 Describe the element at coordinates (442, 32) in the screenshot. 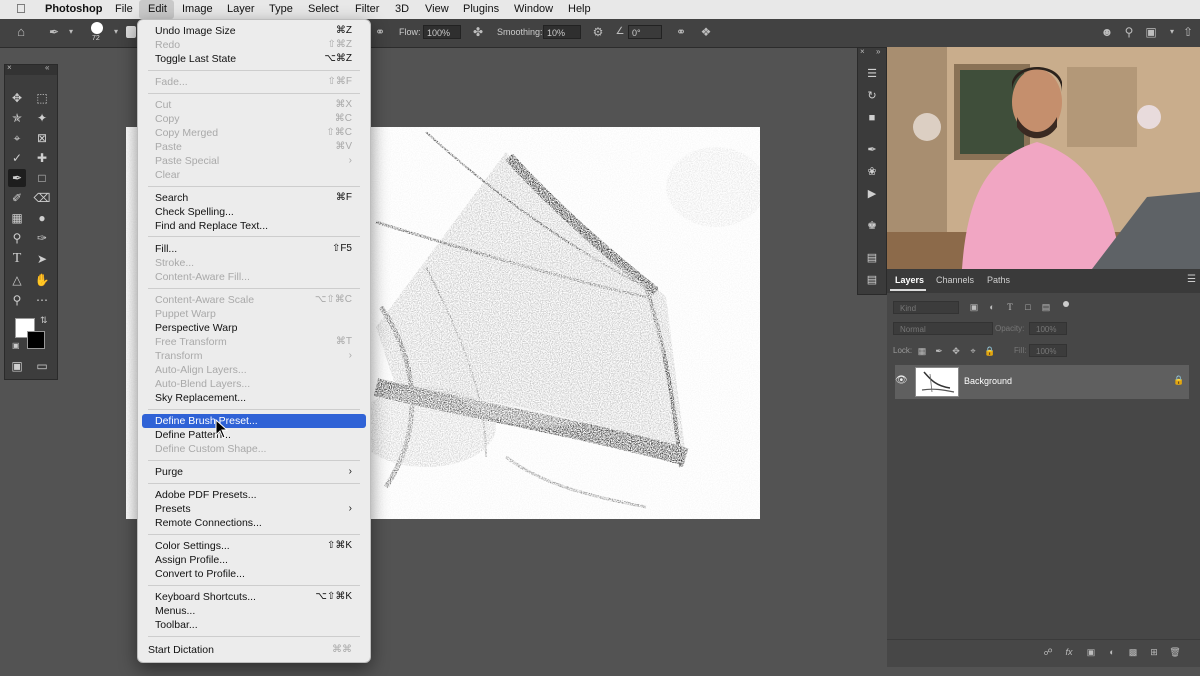

I see `flow-field: 100%` at that location.